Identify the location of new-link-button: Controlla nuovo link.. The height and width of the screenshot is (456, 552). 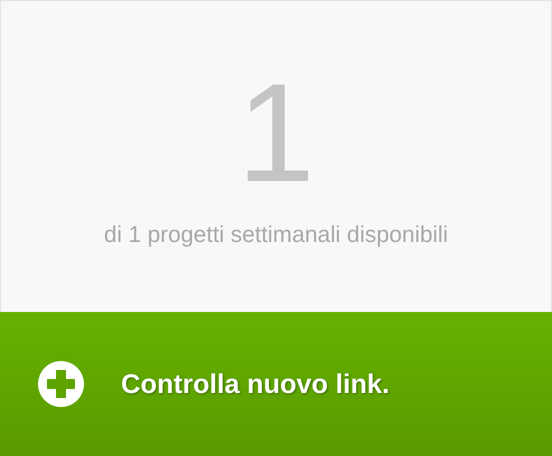
(213, 384).